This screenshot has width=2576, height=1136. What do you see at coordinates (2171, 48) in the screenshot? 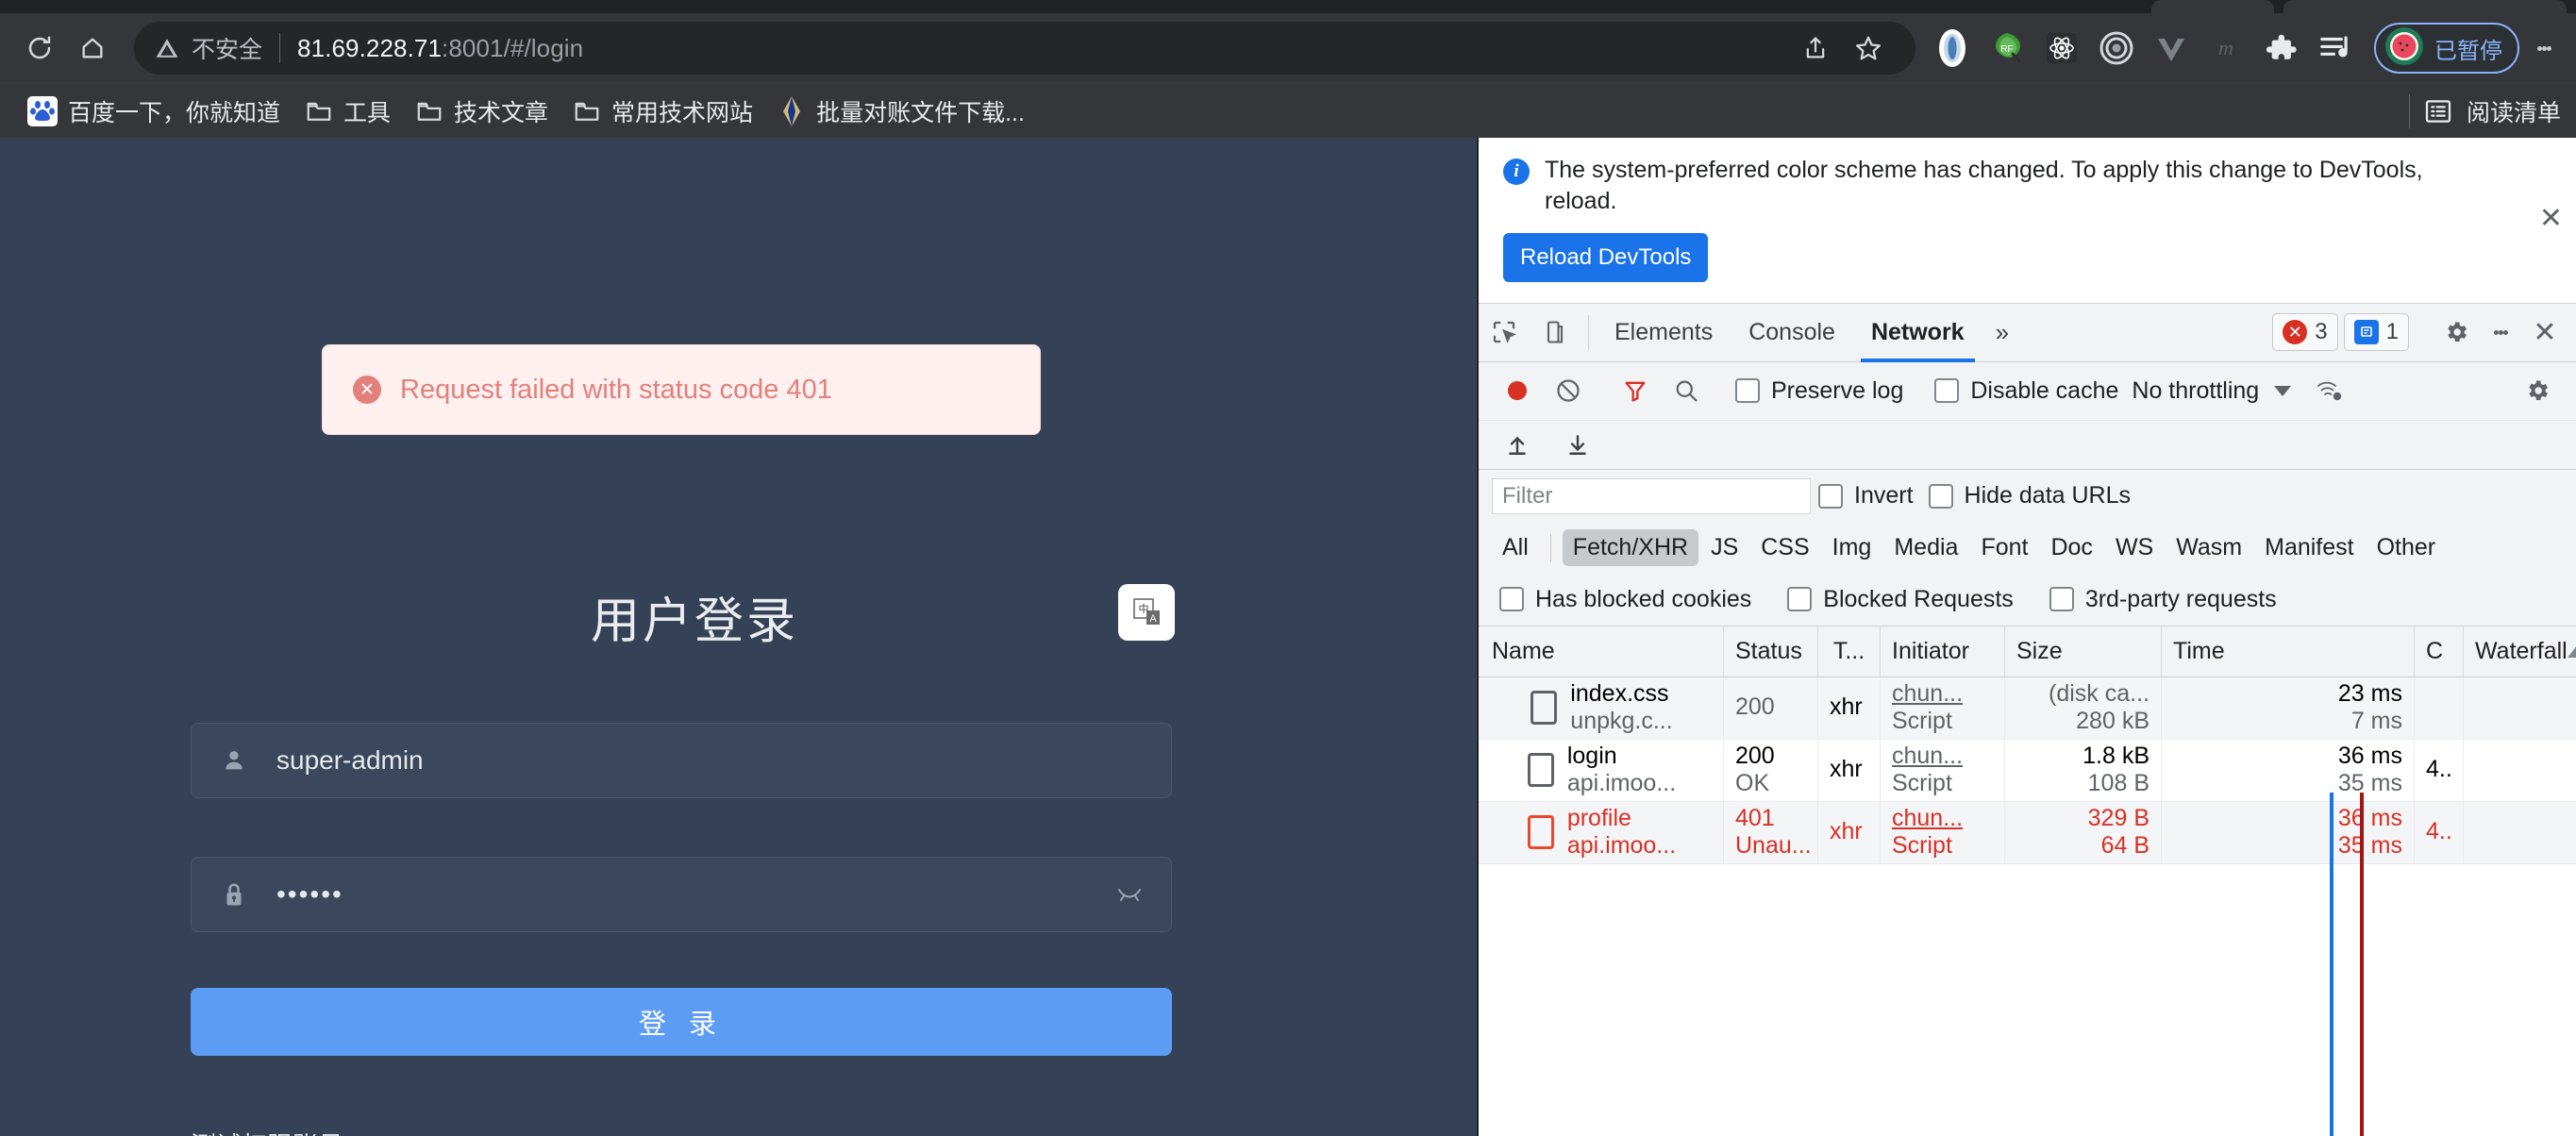
I see `vue-devtools-icon` at bounding box center [2171, 48].